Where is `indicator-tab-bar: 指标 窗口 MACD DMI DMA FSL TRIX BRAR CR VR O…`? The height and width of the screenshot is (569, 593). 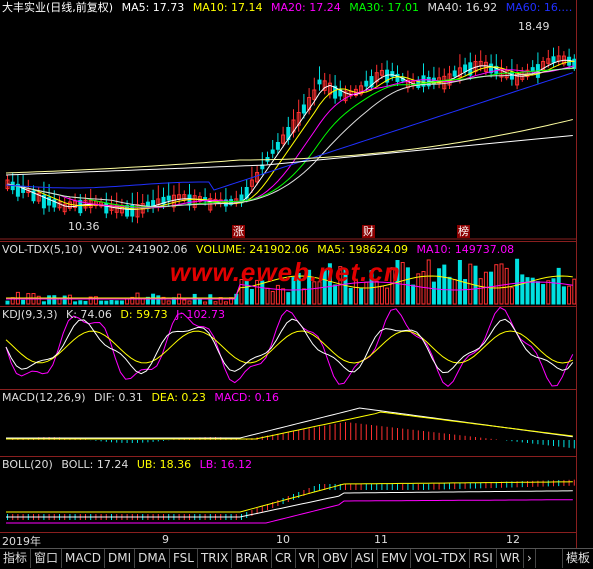 indicator-tab-bar: 指标 窗口 MACD DMI DMA FSL TRIX BRAR CR VR O… is located at coordinates (296, 558).